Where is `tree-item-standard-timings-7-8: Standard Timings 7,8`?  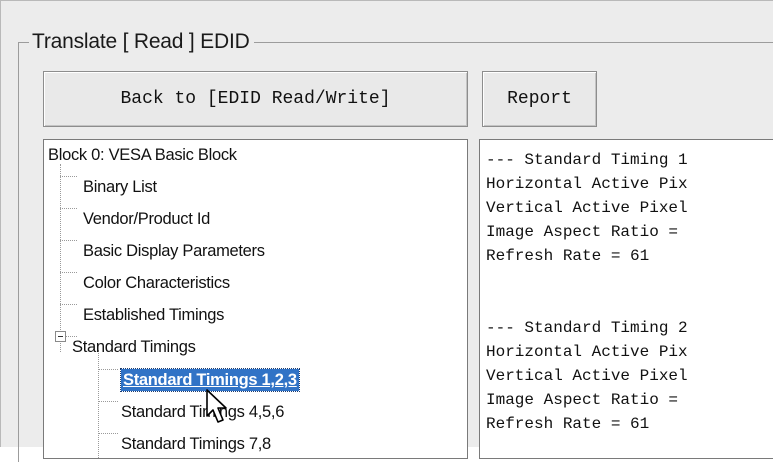 tree-item-standard-timings-7-8: Standard Timings 7,8 is located at coordinates (196, 444).